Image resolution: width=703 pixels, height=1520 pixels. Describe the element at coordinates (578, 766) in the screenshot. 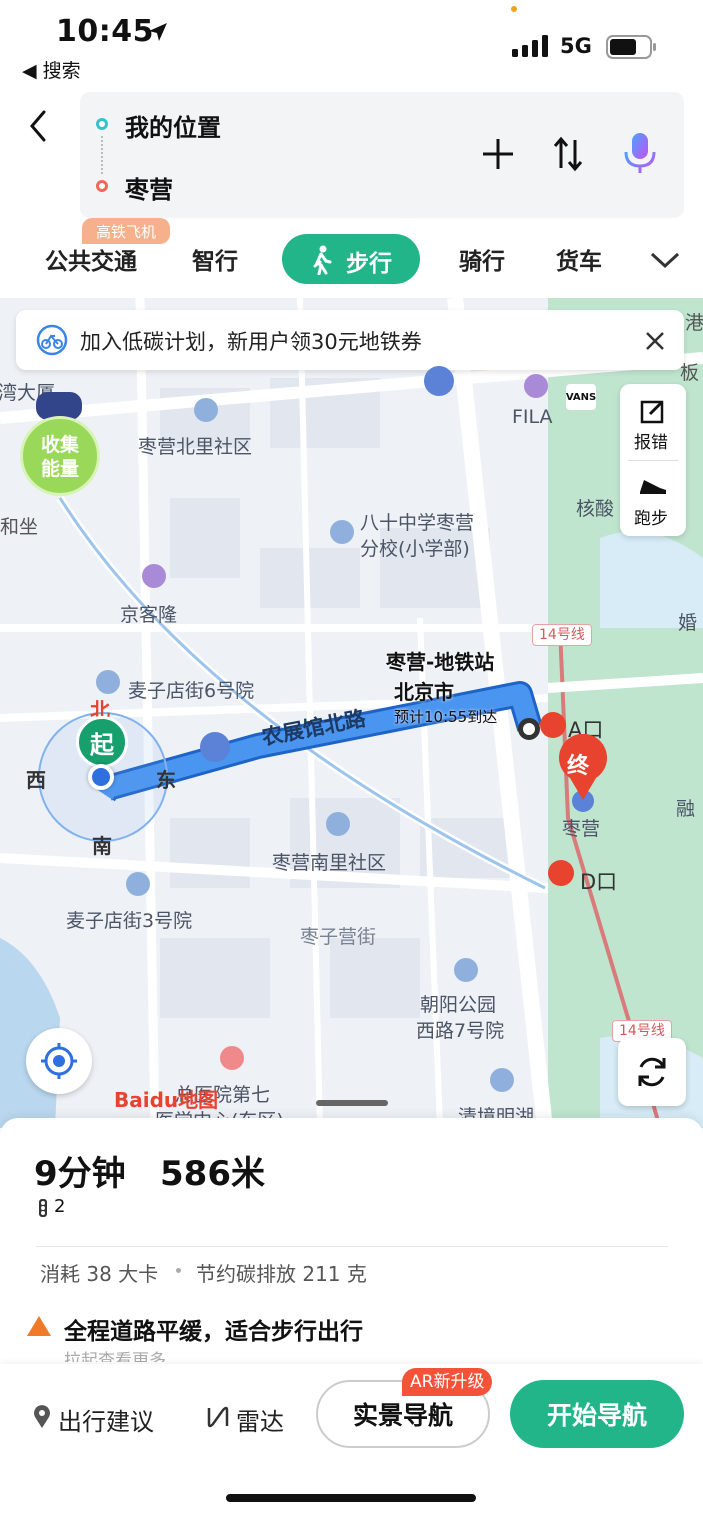

I see `end-marker-label: 终` at that location.